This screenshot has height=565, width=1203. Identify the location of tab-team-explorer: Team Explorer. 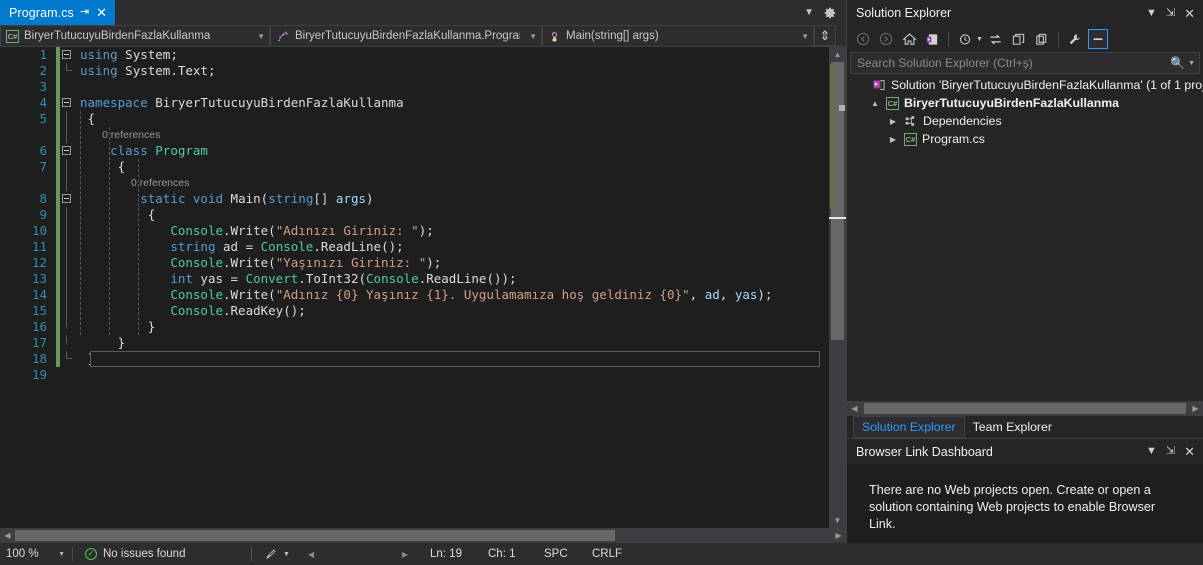
(1012, 427).